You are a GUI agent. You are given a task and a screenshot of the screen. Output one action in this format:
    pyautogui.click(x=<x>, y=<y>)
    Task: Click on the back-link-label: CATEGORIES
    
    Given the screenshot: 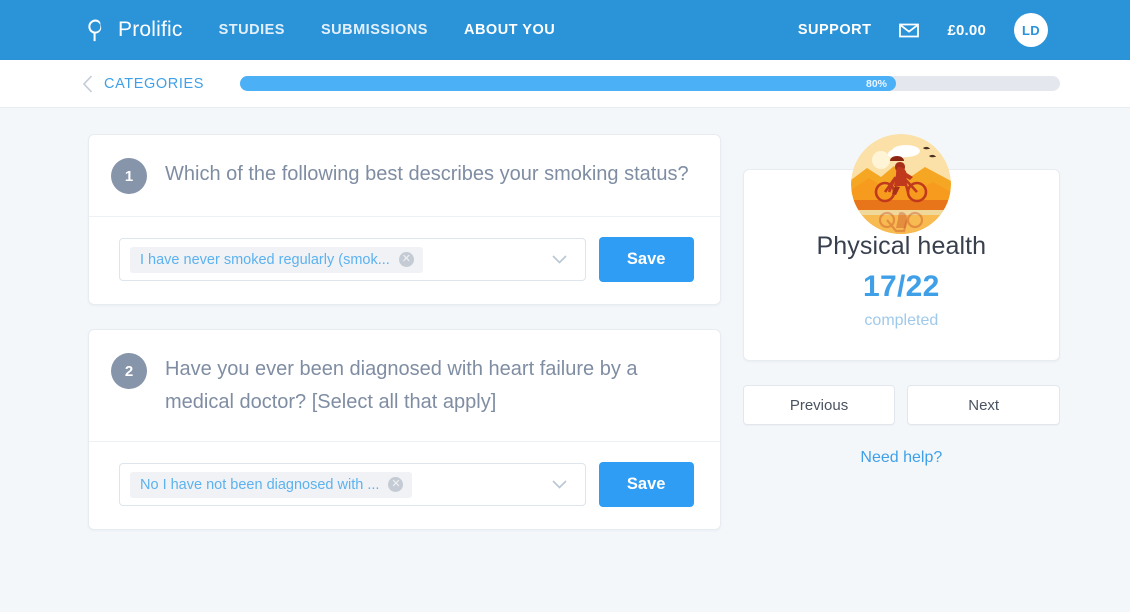 What is the action you would take?
    pyautogui.click(x=154, y=83)
    